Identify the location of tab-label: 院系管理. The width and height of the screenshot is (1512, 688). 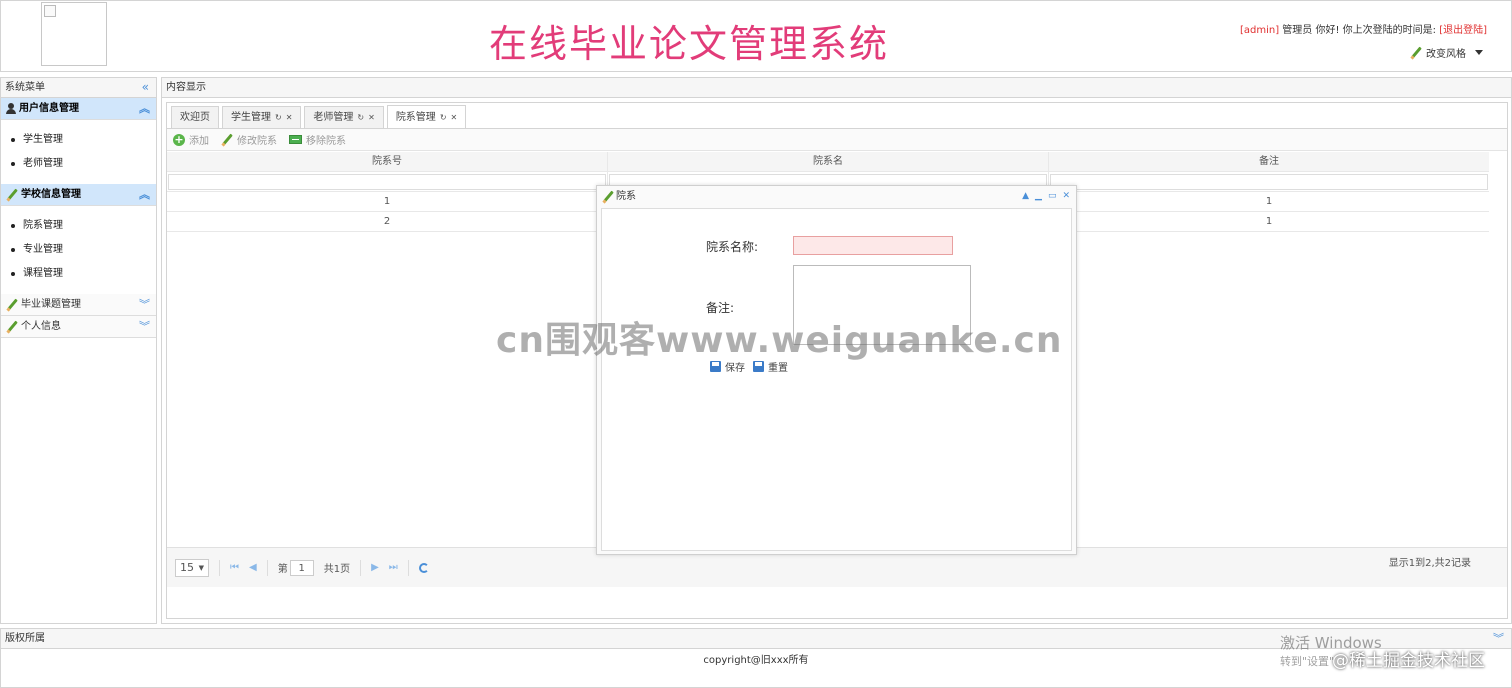
(415, 117).